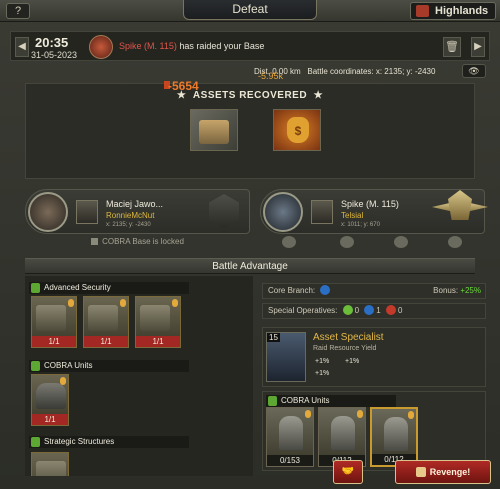 The width and height of the screenshot is (500, 489). What do you see at coordinates (369, 310) in the screenshot?
I see `operative-blue-icon` at bounding box center [369, 310].